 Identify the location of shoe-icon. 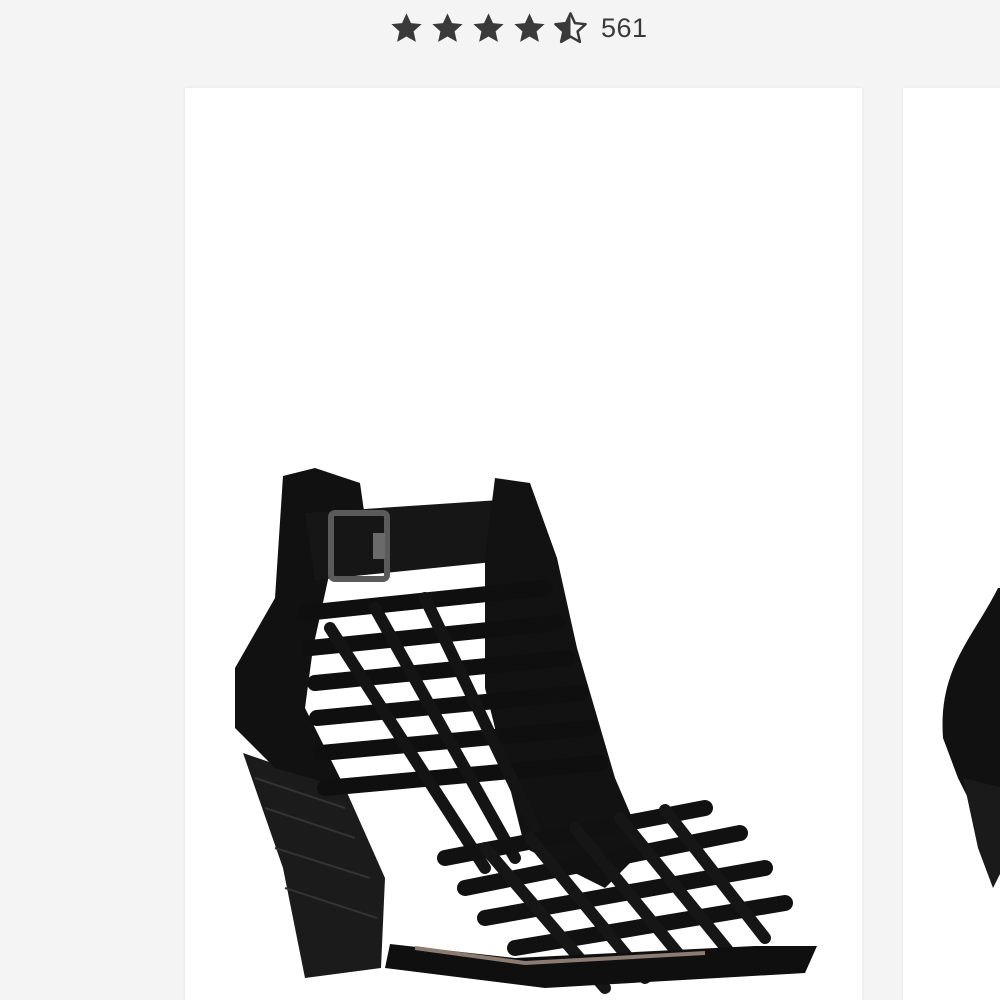
(951, 544).